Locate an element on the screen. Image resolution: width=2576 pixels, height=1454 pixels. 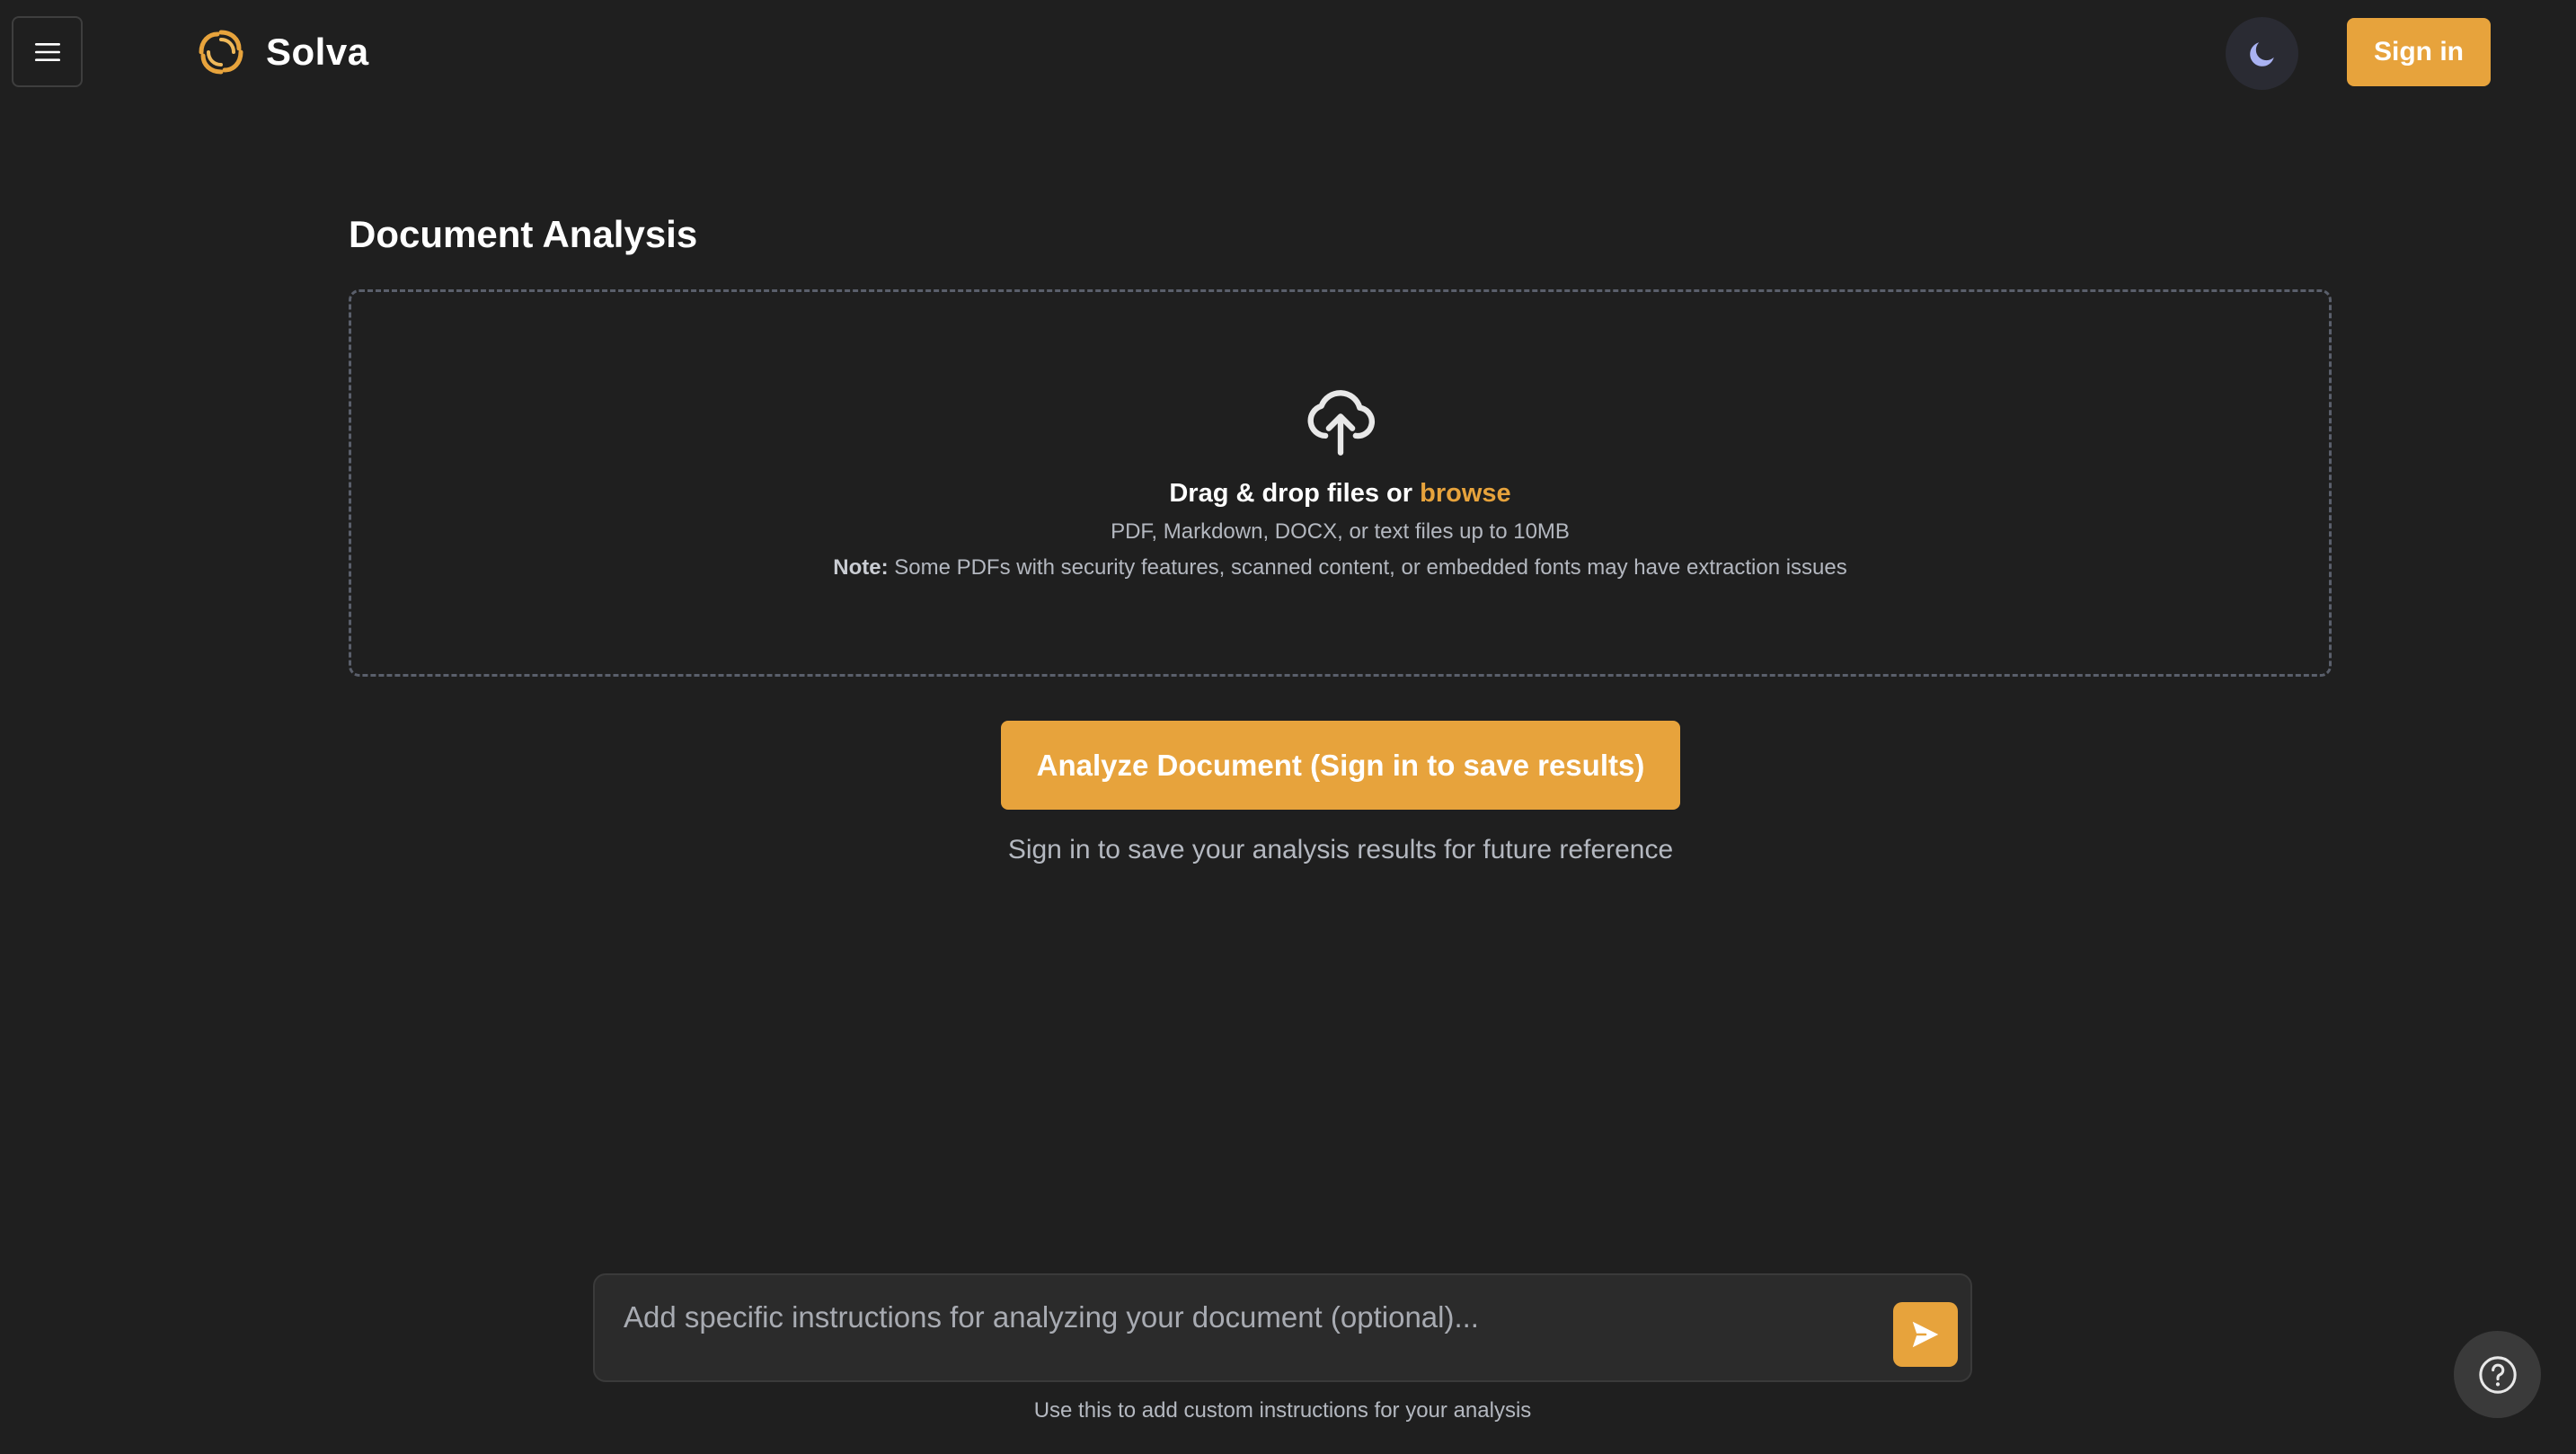
menu-button is located at coordinates (47, 51).